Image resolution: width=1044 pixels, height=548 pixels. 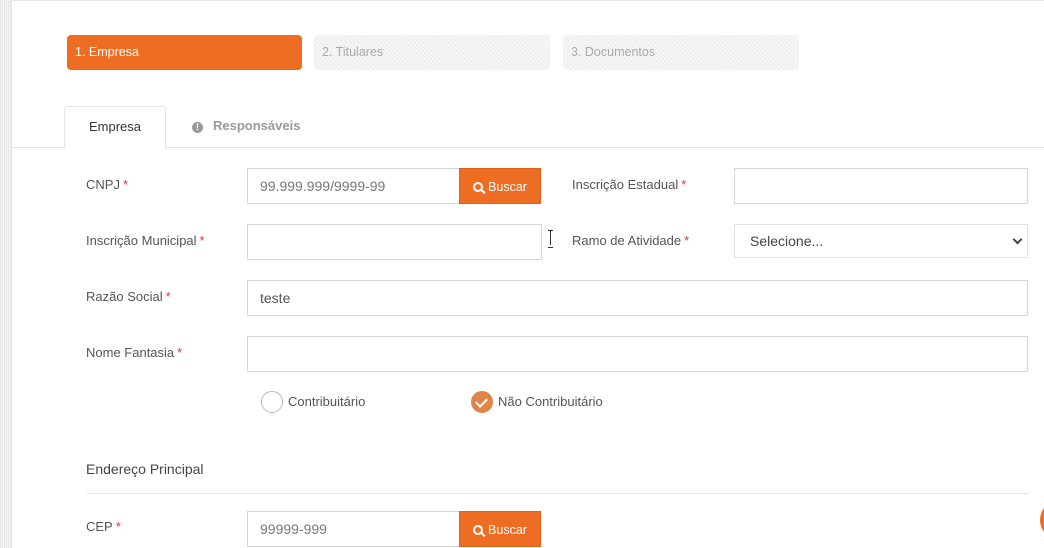 What do you see at coordinates (528, 127) in the screenshot?
I see `tab-bar: Empresa ! Responsáveis` at bounding box center [528, 127].